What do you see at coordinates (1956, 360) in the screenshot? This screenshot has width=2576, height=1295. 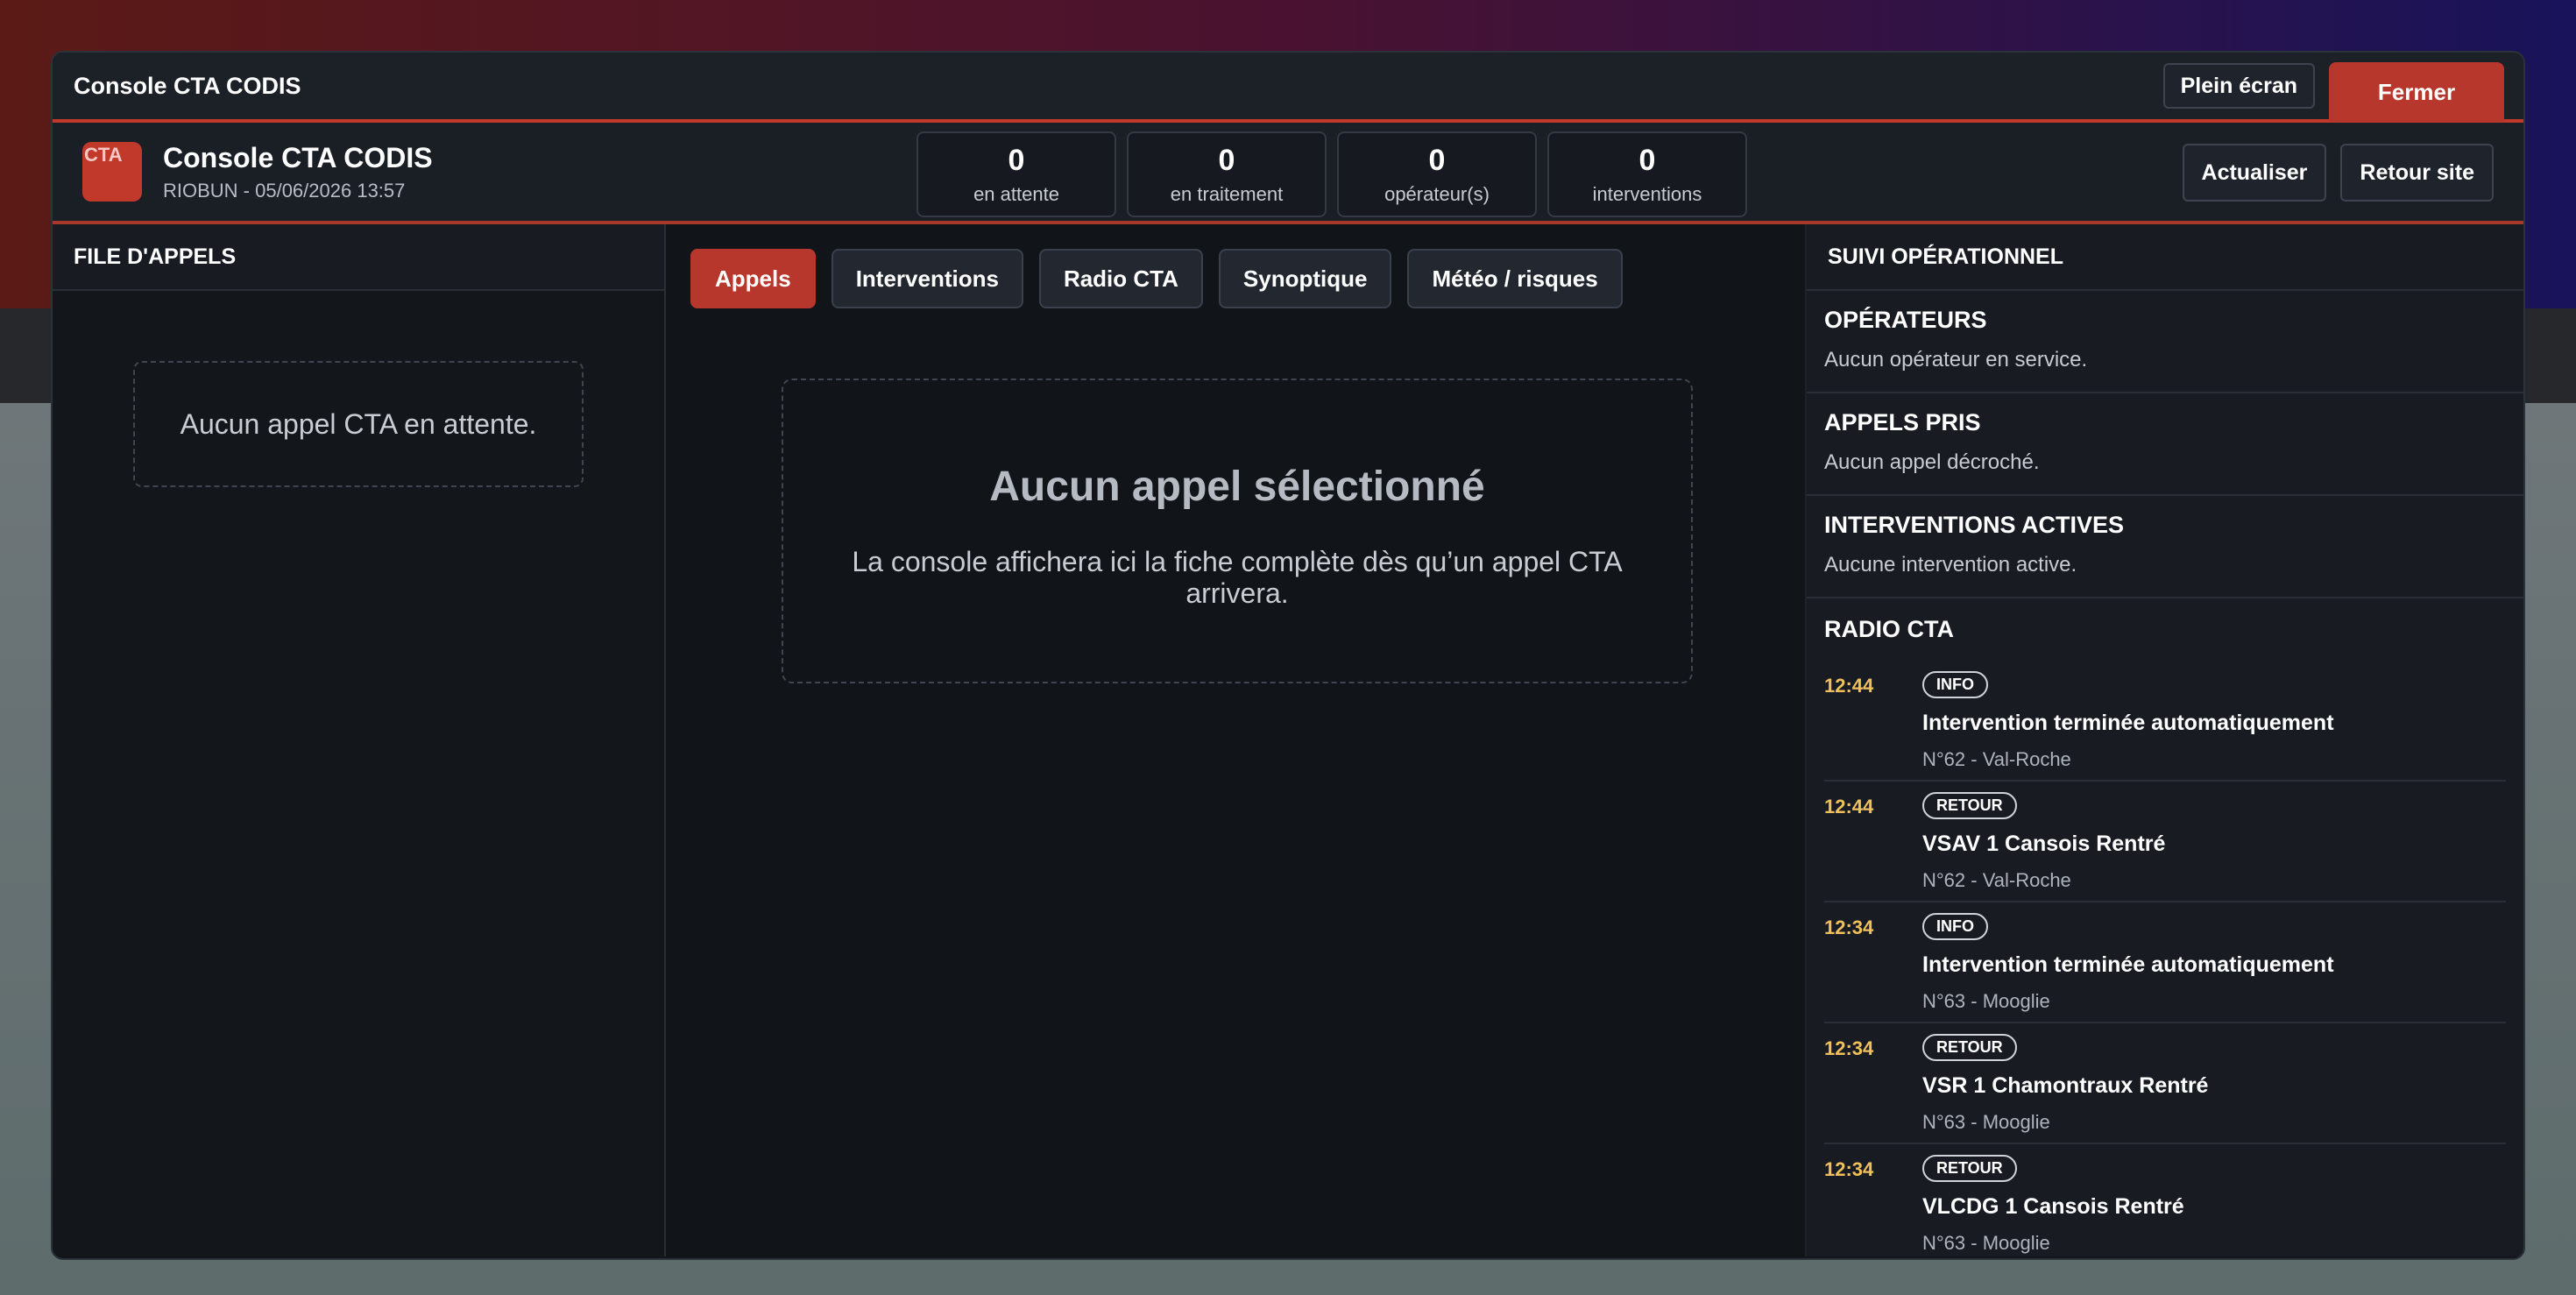 I see `operators-text: Aucun opérateur en service.` at bounding box center [1956, 360].